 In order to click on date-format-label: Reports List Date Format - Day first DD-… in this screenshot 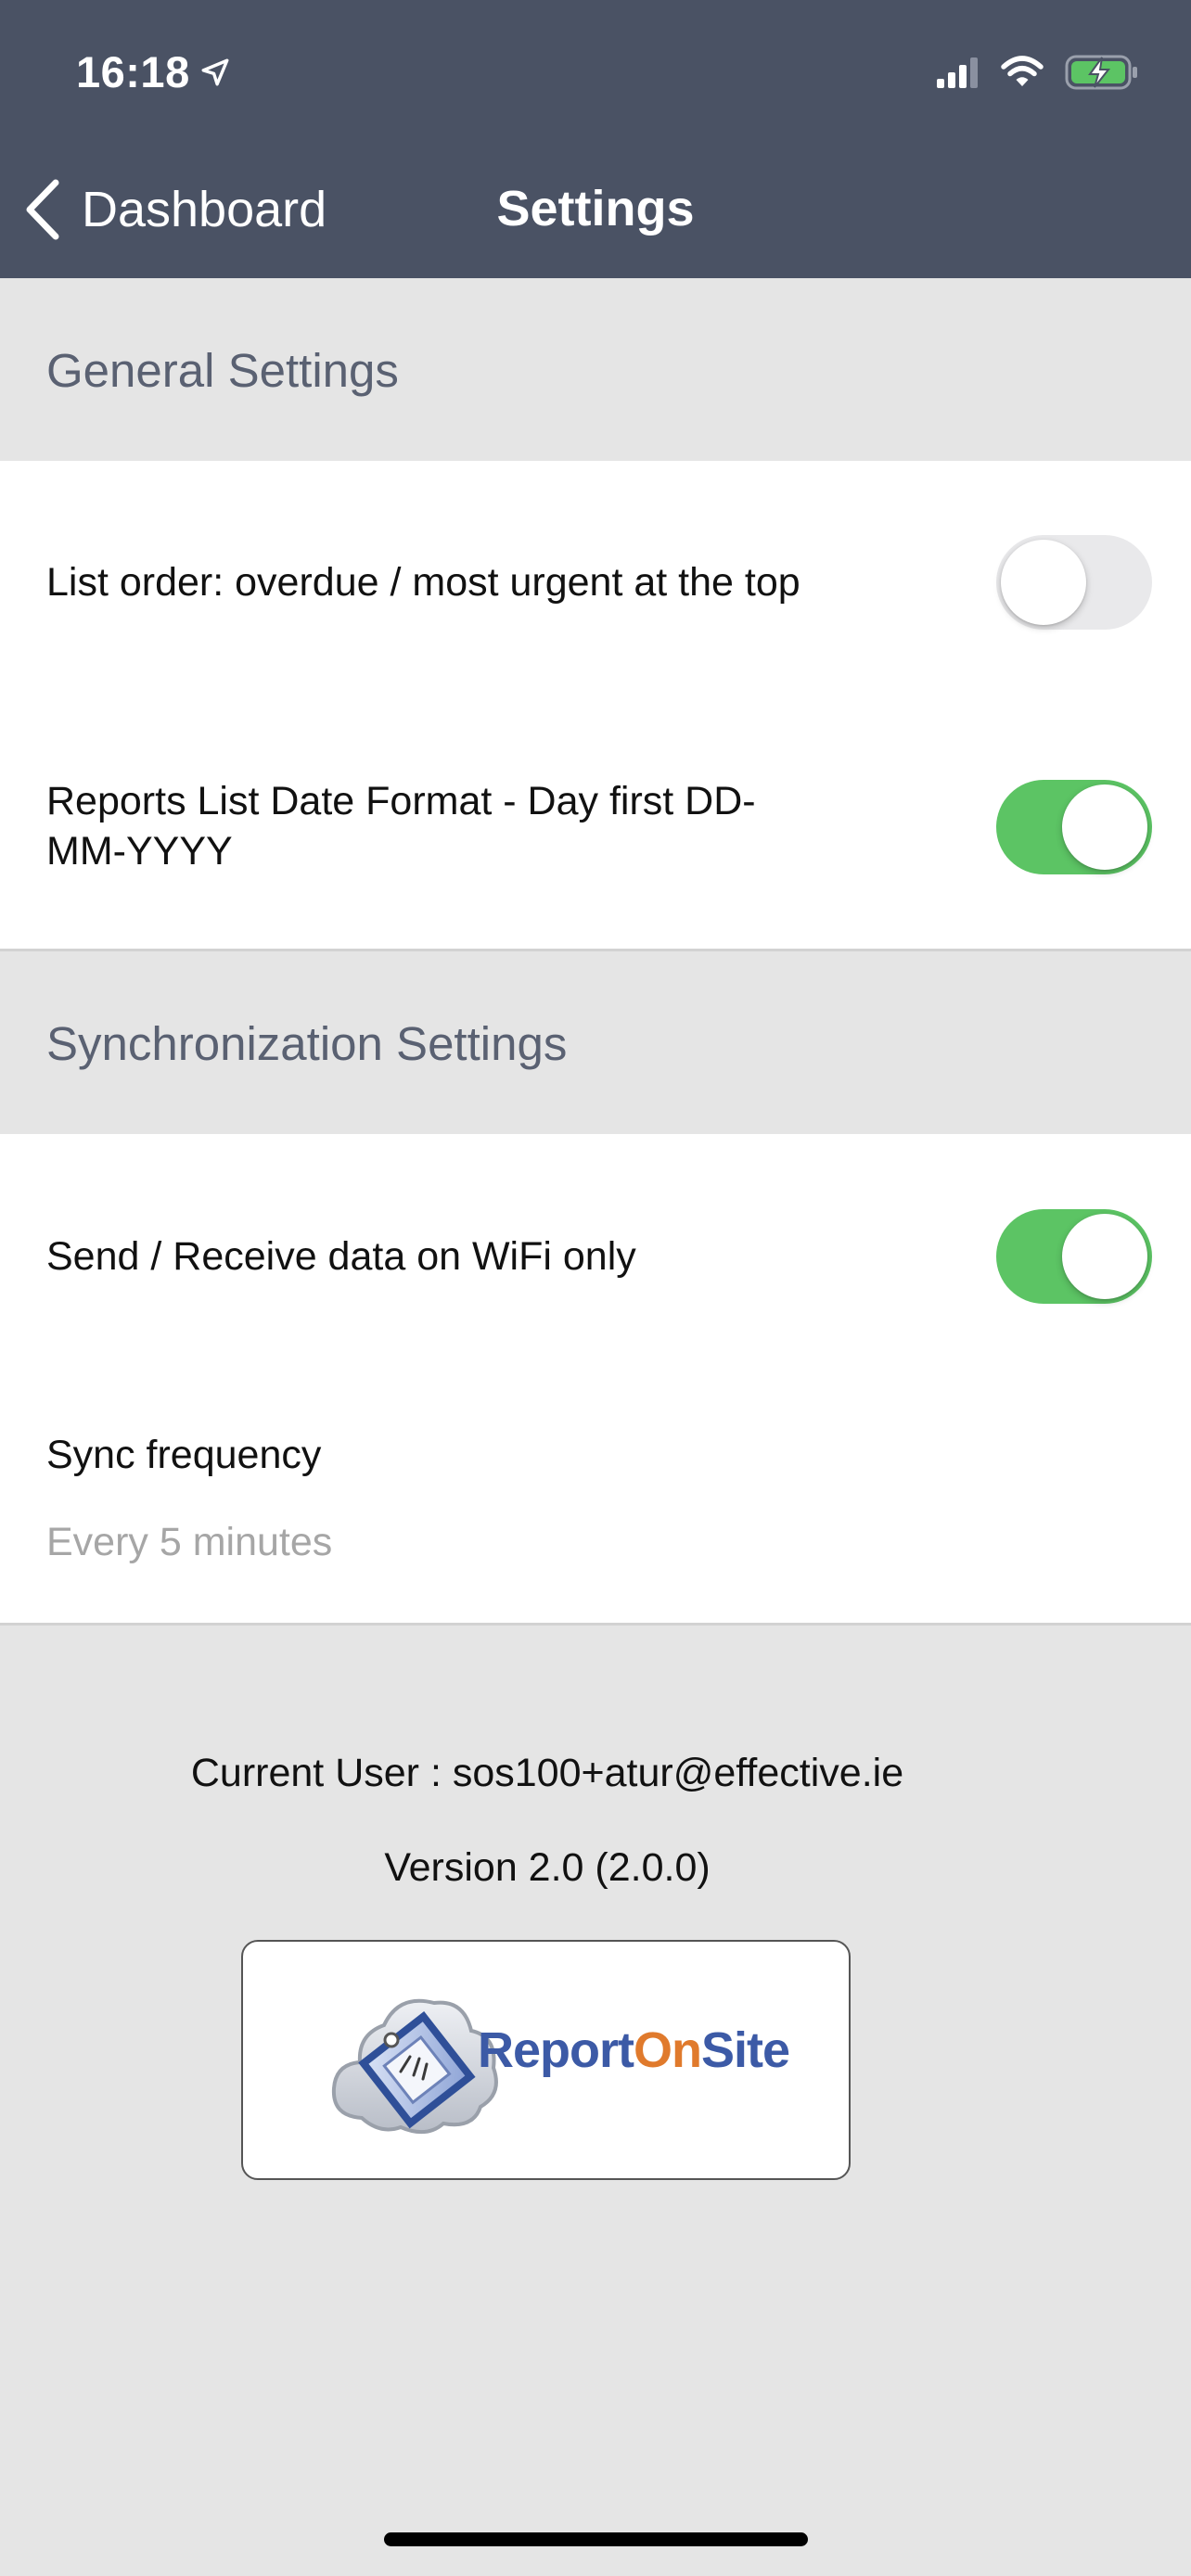, I will do `click(401, 826)`.